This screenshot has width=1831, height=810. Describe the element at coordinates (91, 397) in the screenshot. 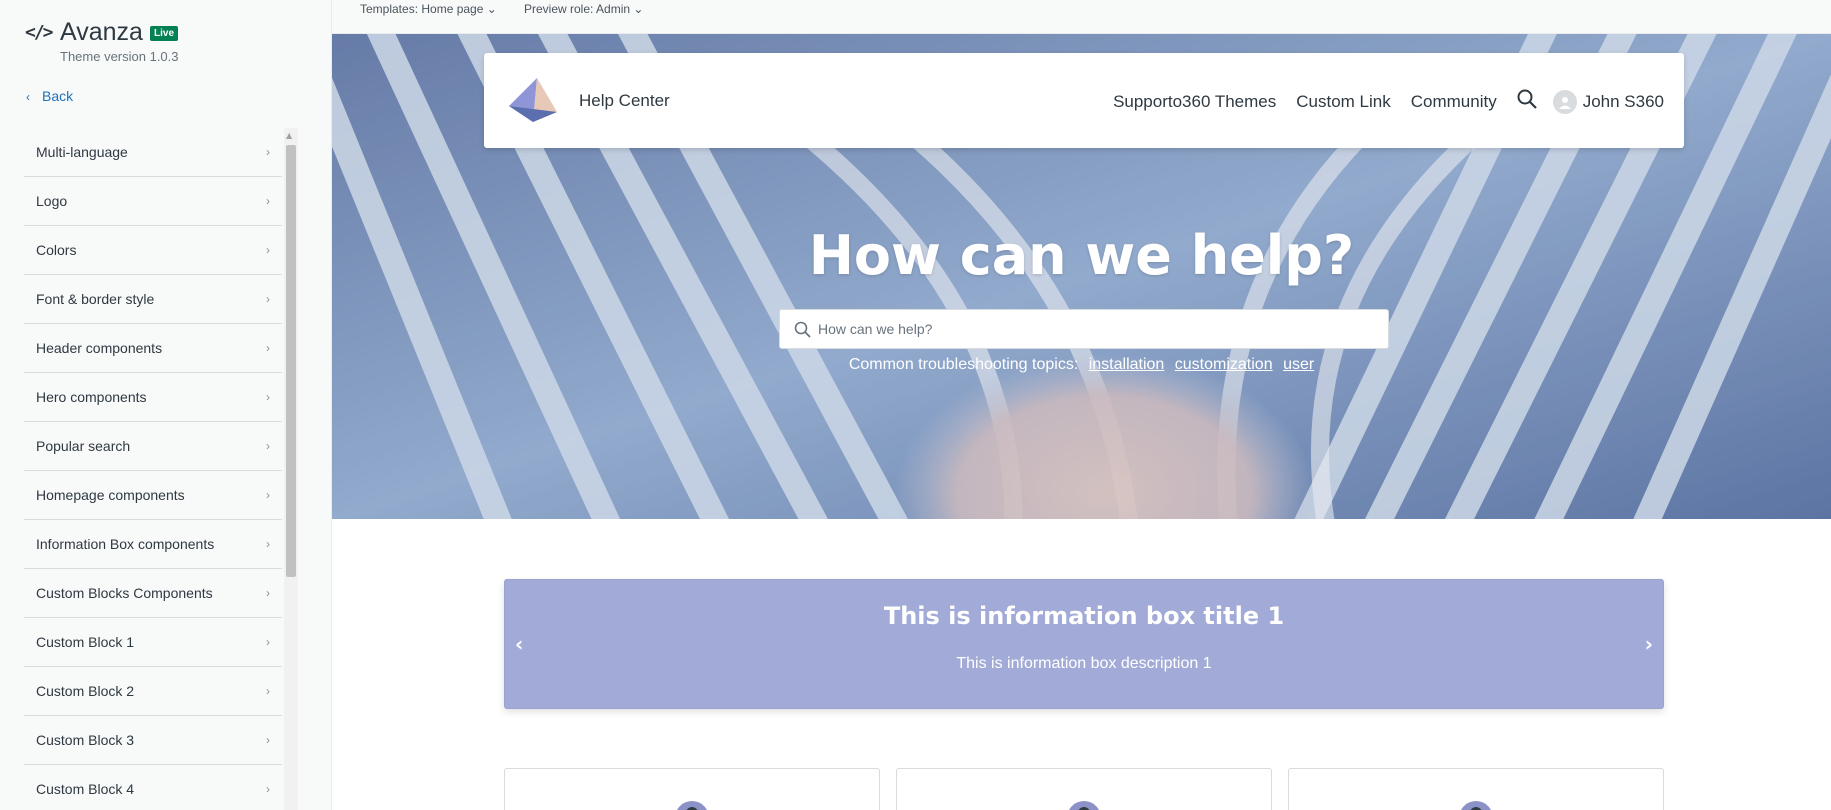

I see `menu-item-label: Hero components` at that location.